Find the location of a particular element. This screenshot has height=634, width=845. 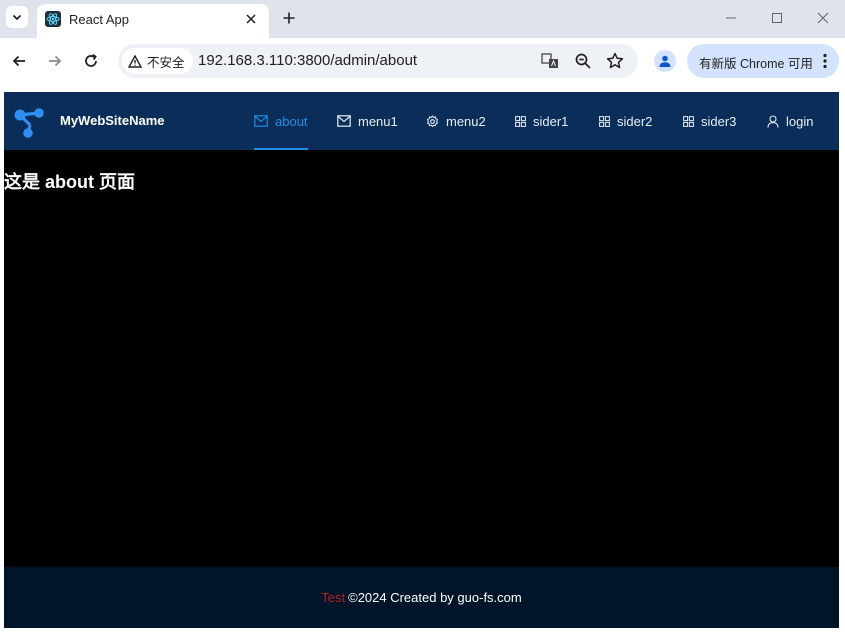

bookmark-button is located at coordinates (615, 61).